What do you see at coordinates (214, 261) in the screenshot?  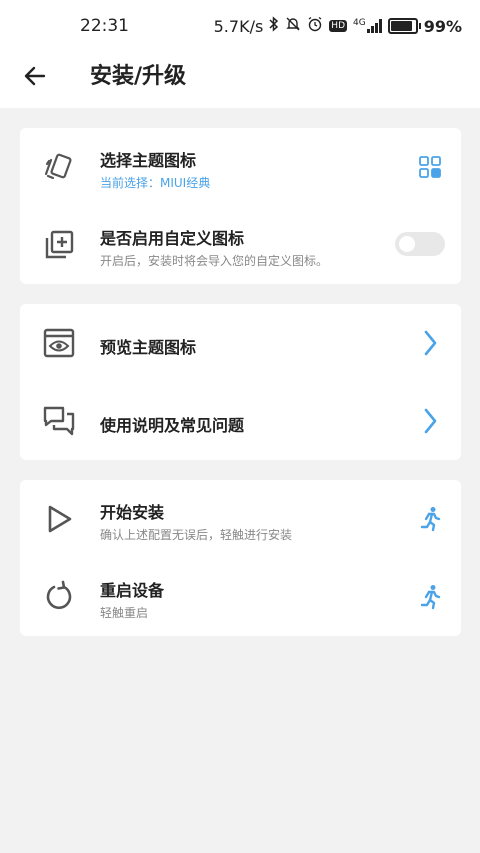 I see `custom-icon-description: 开启后，安装时将会导入您的自定义图标。` at bounding box center [214, 261].